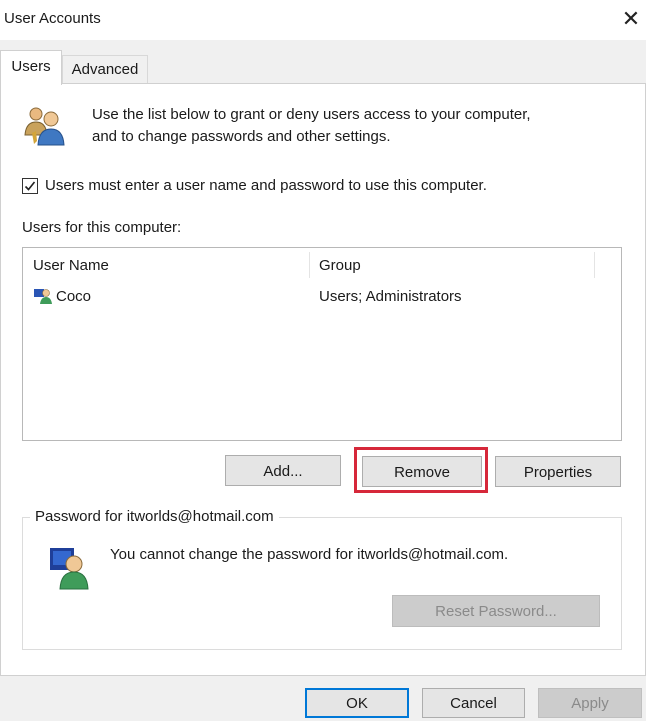 The height and width of the screenshot is (721, 646). Describe the element at coordinates (52, 18) in the screenshot. I see `window-title: User Accounts` at that location.